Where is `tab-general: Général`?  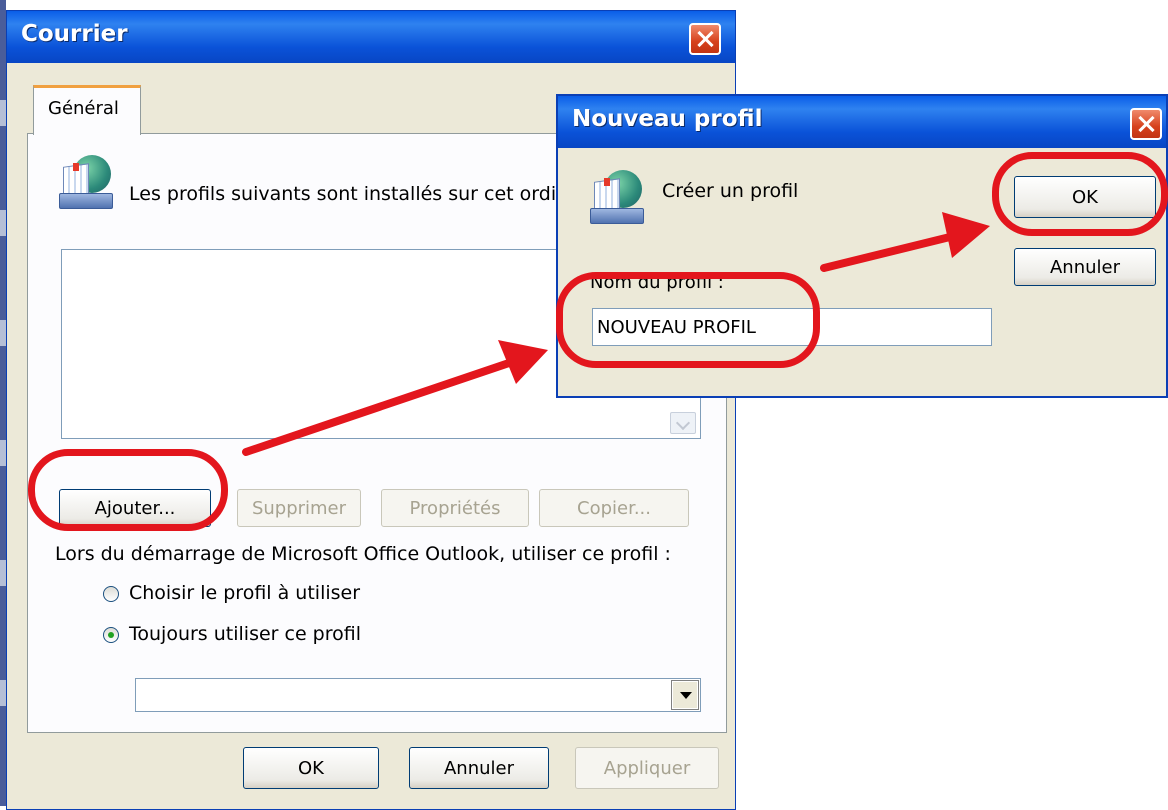
tab-general: Général is located at coordinates (87, 110).